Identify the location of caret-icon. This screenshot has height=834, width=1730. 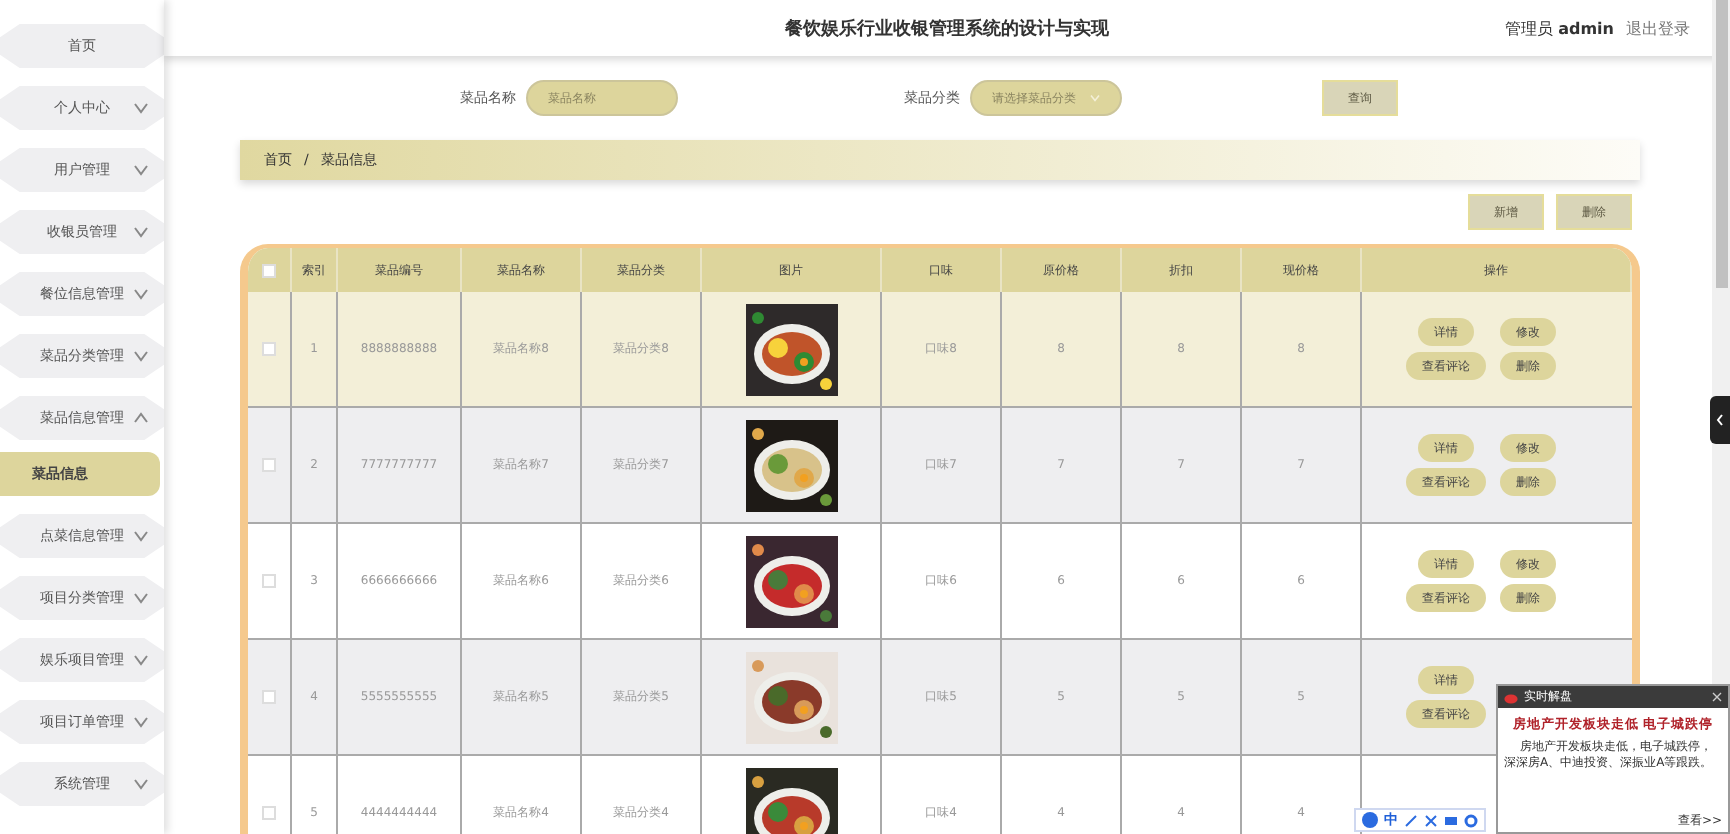
(1095, 98).